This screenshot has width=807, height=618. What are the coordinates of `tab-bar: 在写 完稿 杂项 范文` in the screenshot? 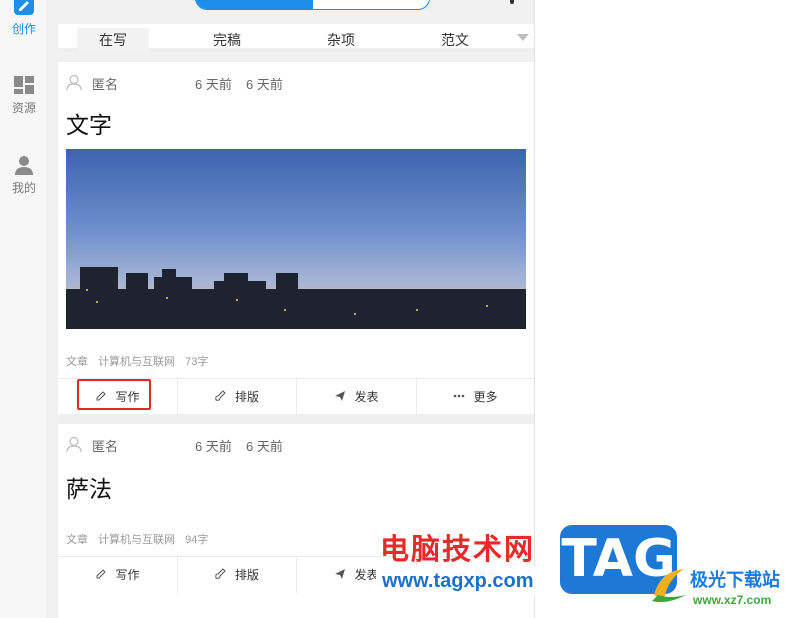 It's located at (296, 38).